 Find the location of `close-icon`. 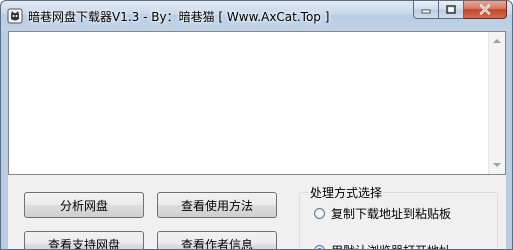

close-icon is located at coordinates (485, 9).